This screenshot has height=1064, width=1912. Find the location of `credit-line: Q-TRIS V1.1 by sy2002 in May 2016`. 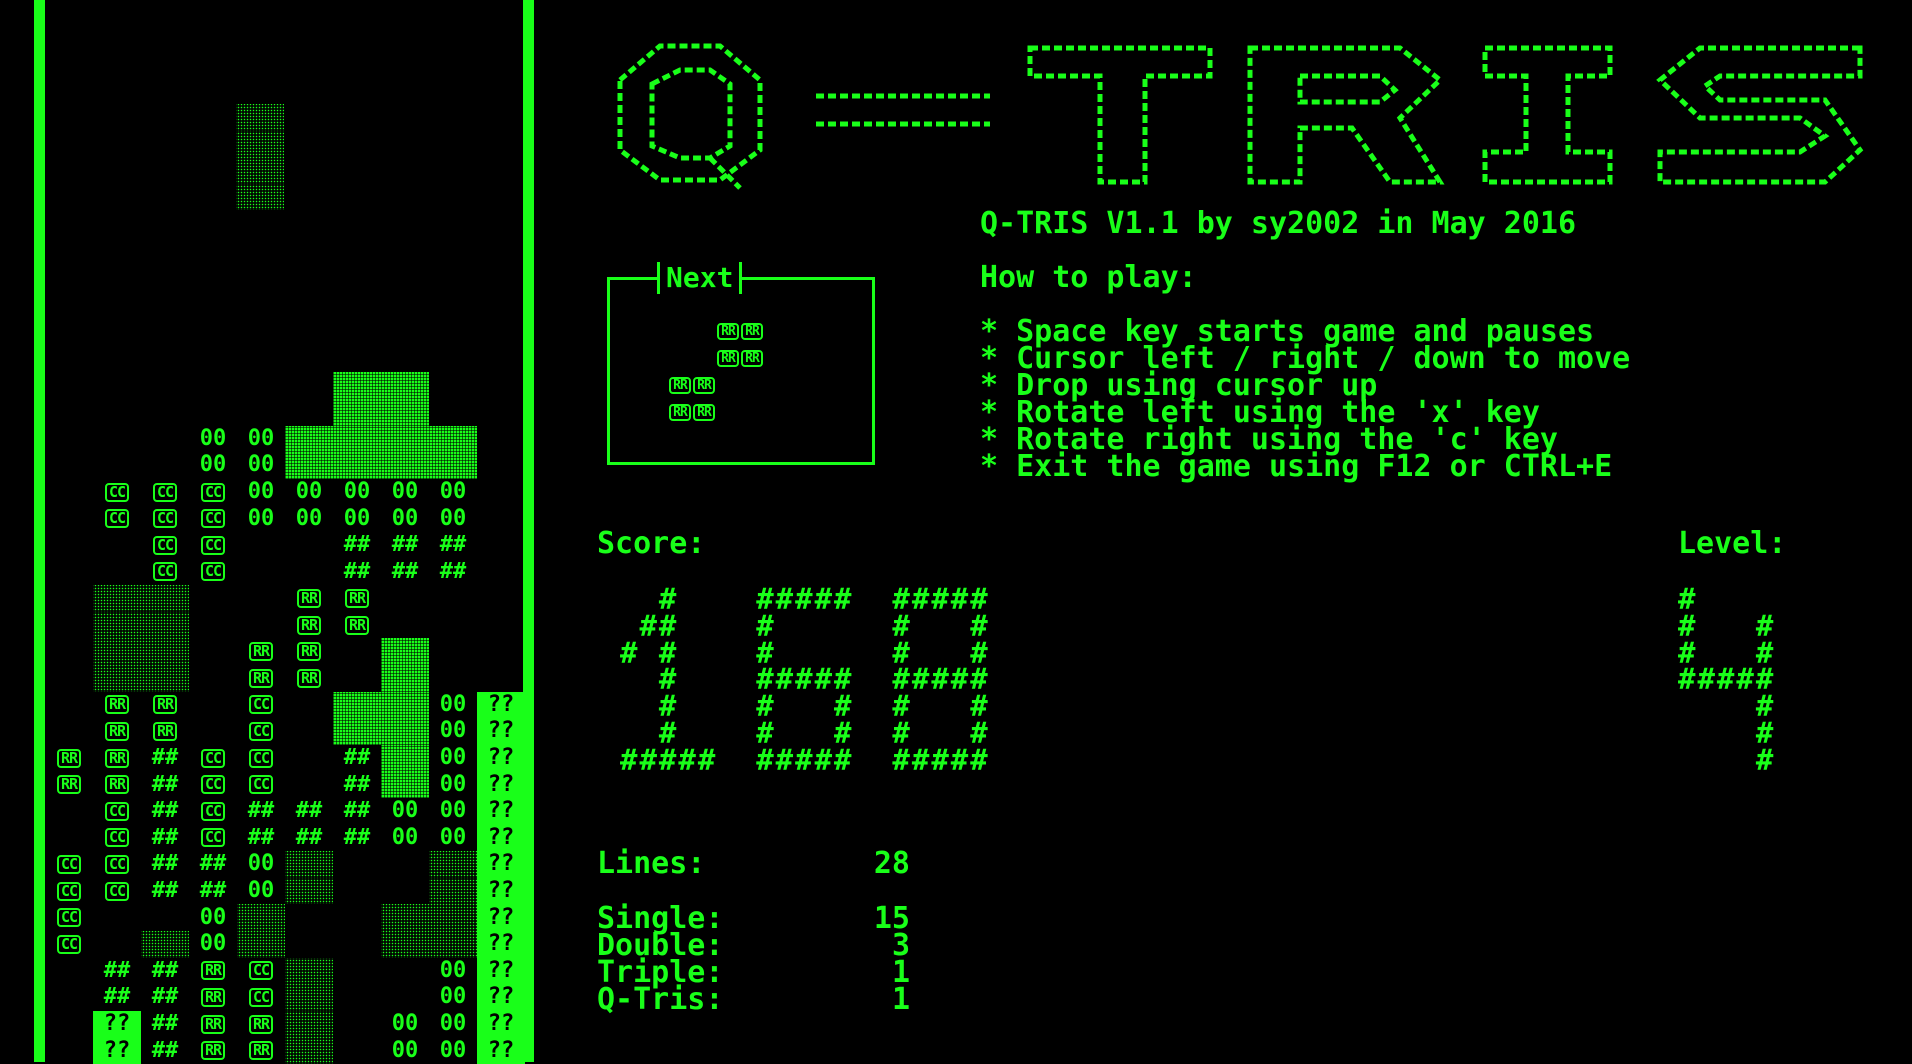

credit-line: Q-TRIS V1.1 by sy2002 in May 2016 is located at coordinates (1278, 223).